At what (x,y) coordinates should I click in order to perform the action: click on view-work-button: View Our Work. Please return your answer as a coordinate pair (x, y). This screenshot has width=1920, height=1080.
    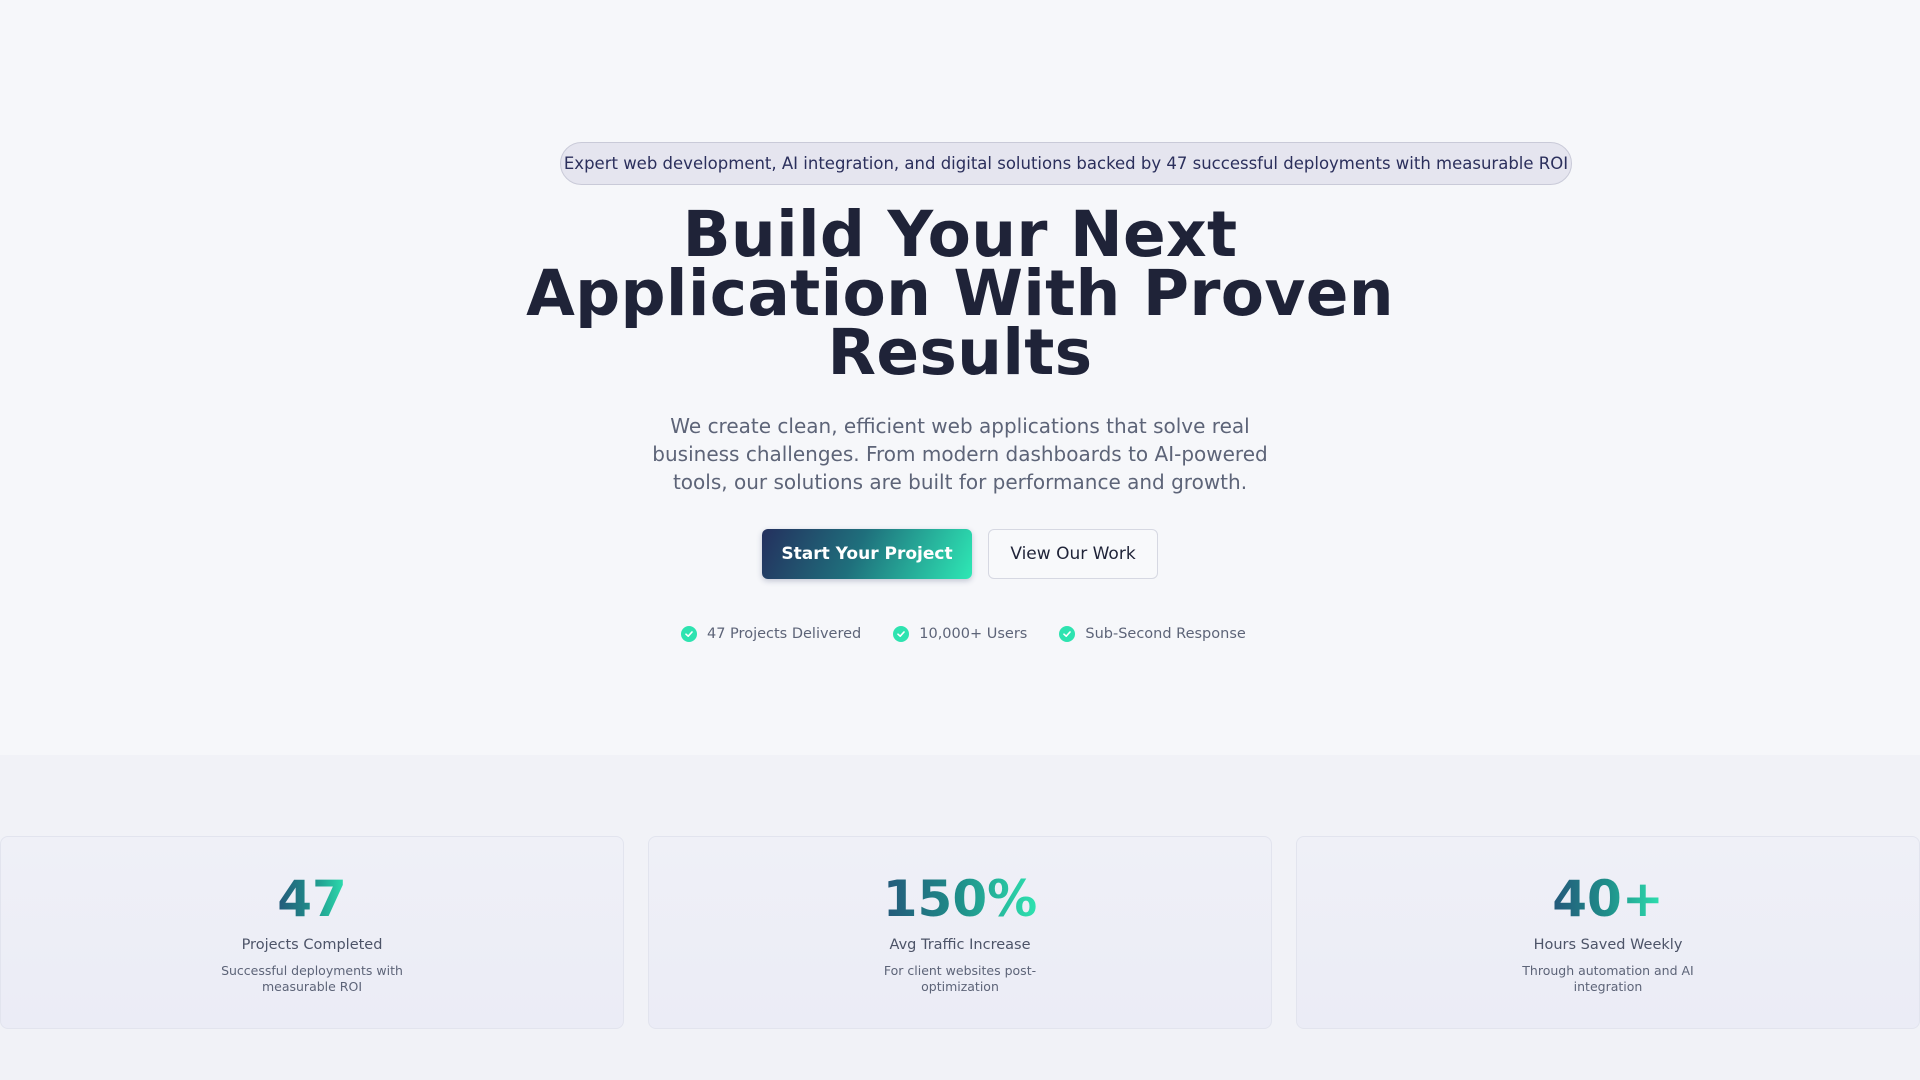
    Looking at the image, I should click on (1073, 554).